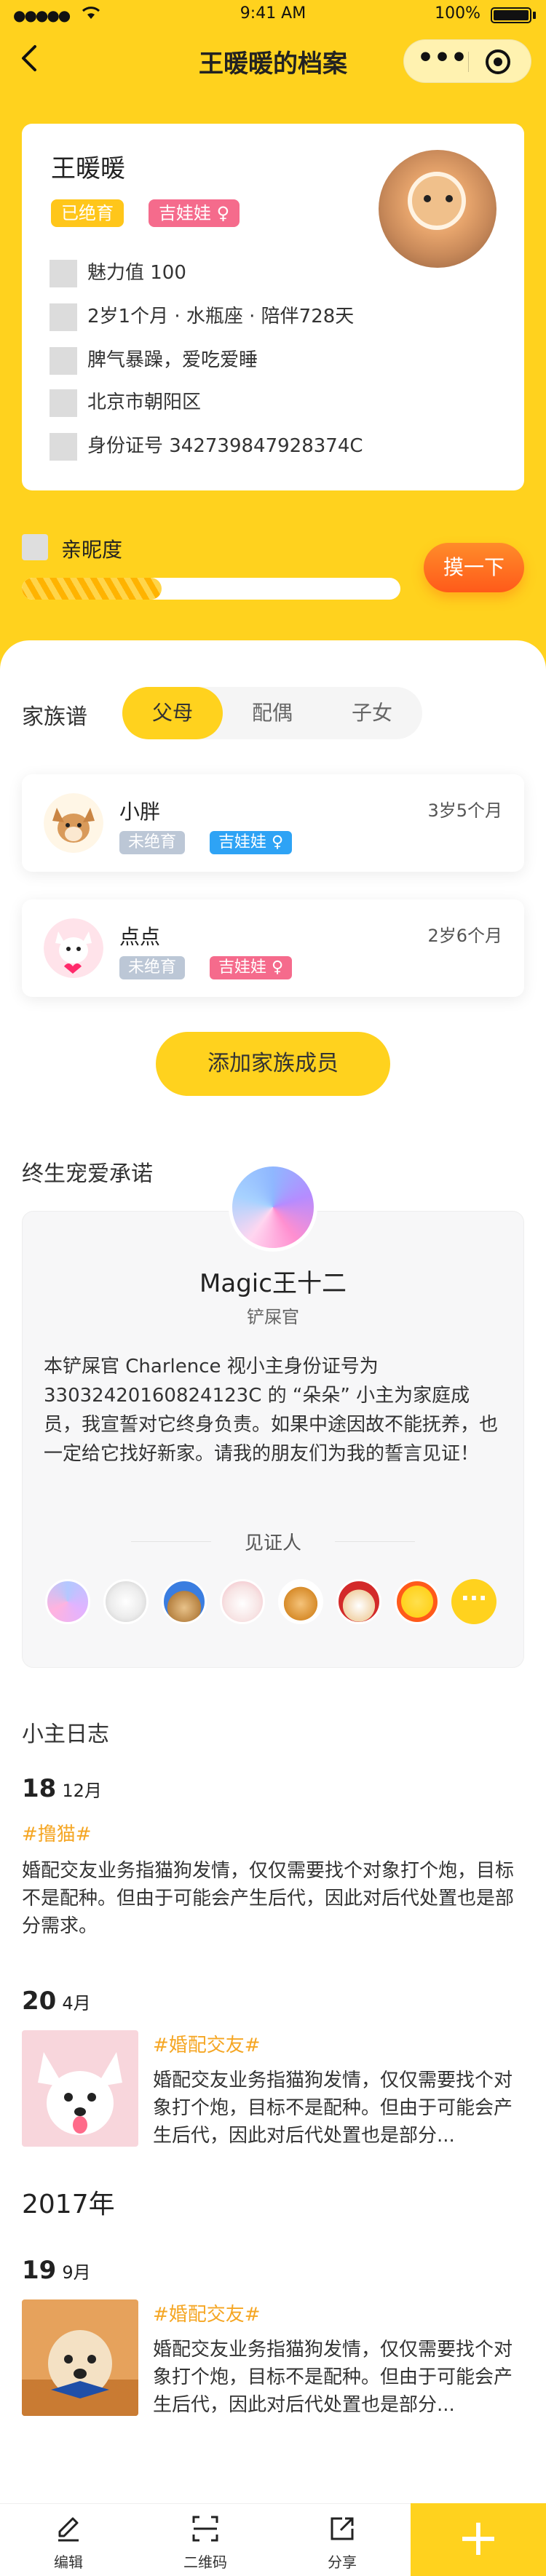 The width and height of the screenshot is (546, 2576). I want to click on add-button: +, so click(478, 2539).